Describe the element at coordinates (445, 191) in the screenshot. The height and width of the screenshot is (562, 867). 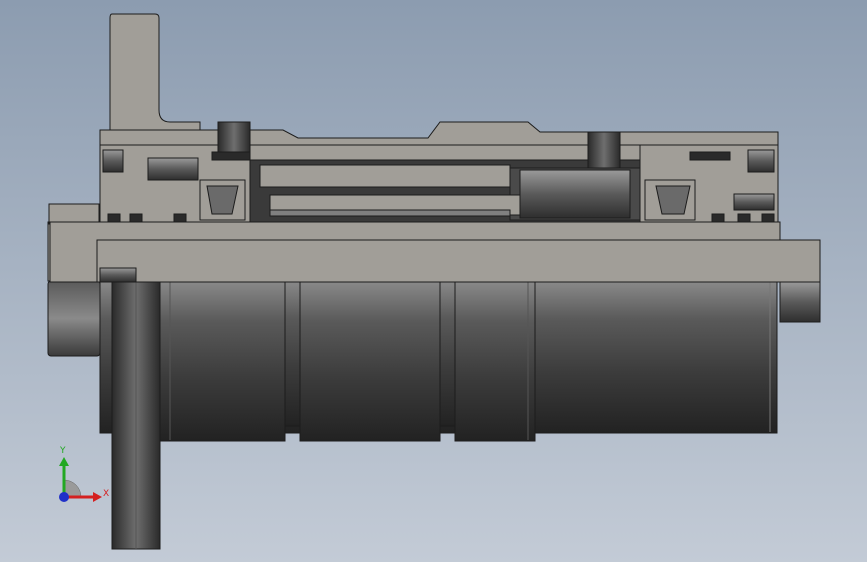
I see `internal-components` at that location.